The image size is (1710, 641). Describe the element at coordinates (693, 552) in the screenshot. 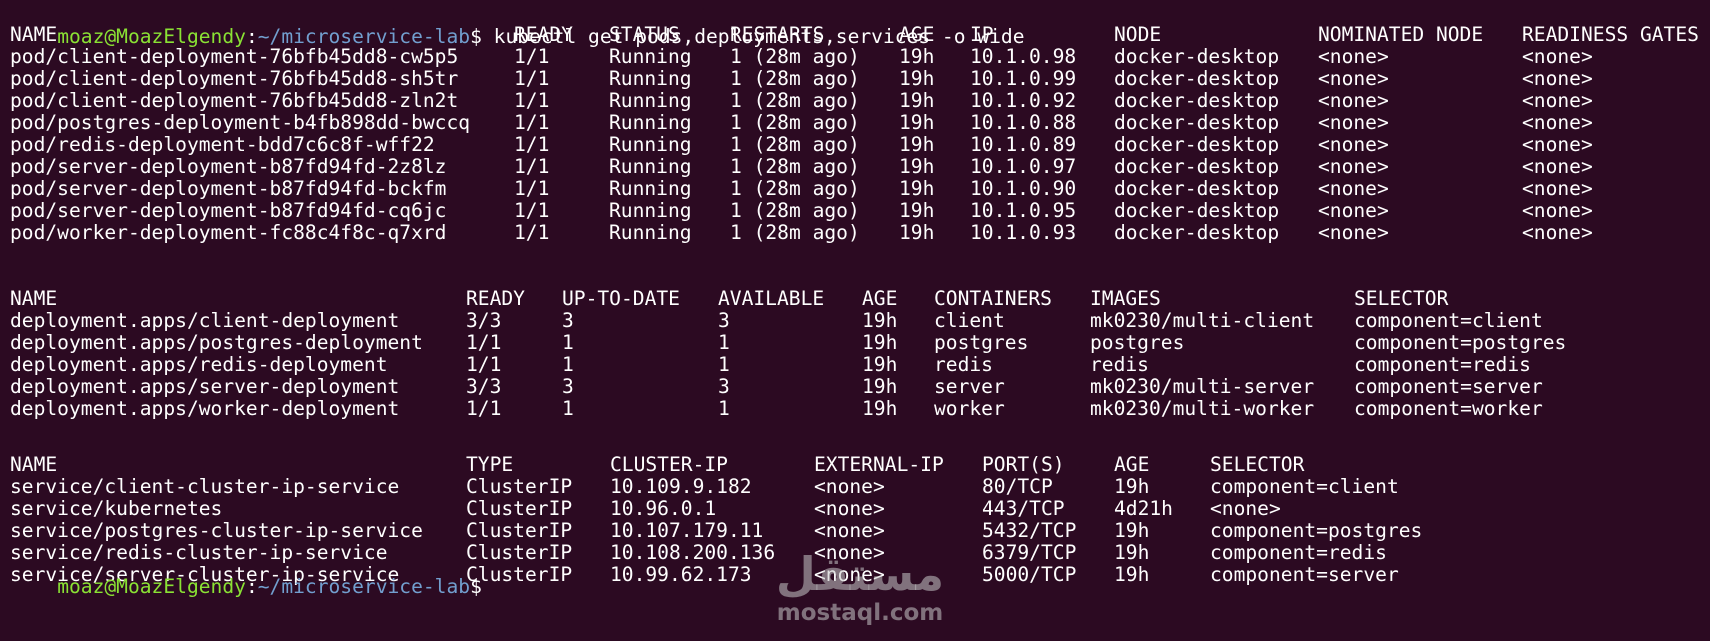

I see `services-row-cell: 10.108.200.136` at that location.